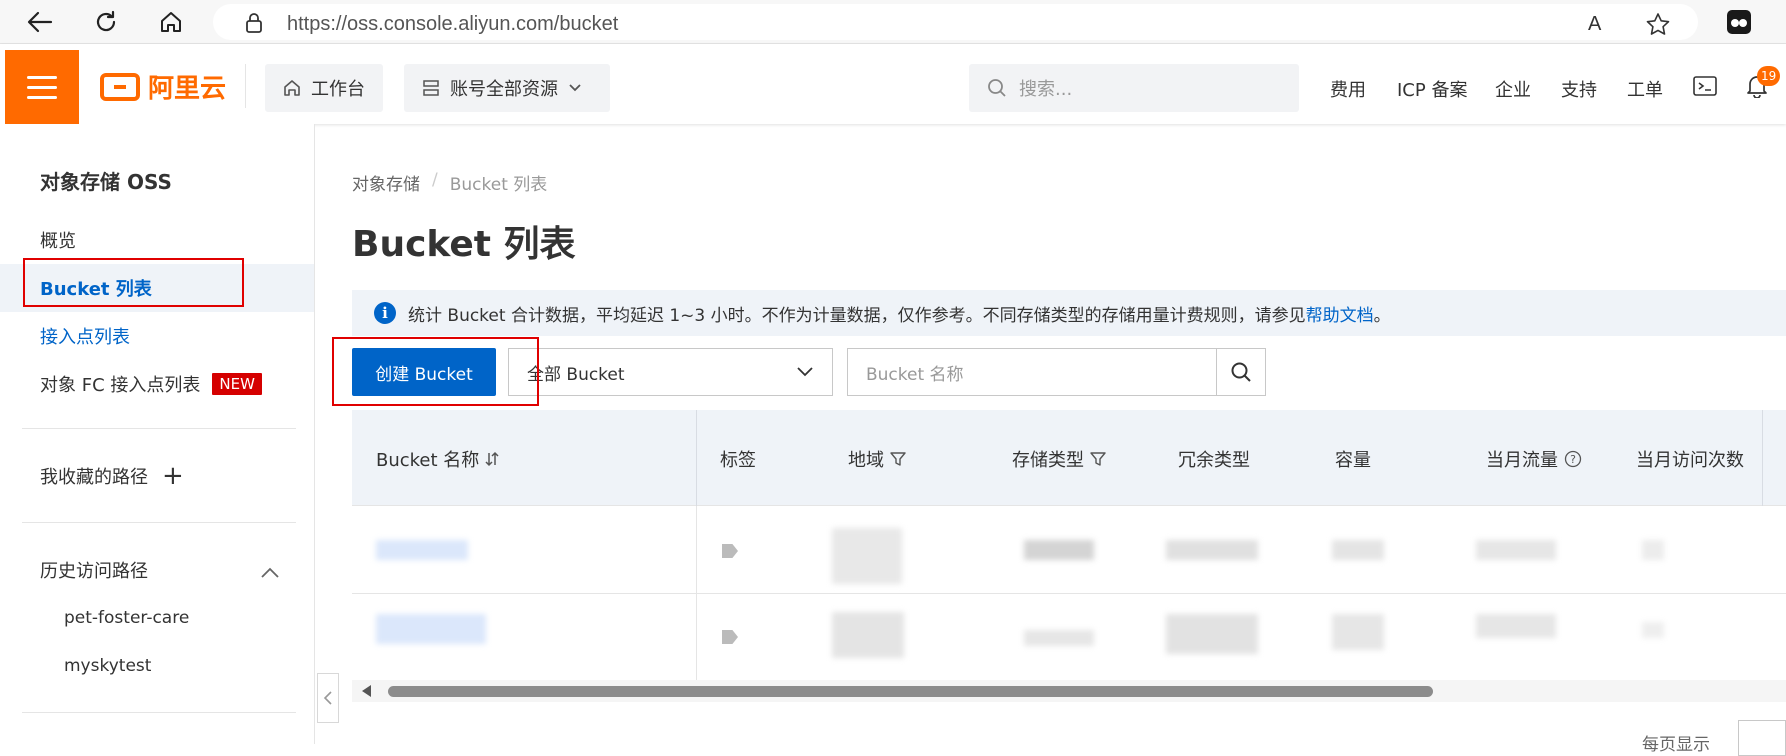 This screenshot has width=1786, height=756. What do you see at coordinates (670, 372) in the screenshot?
I see `bucket-filter-select: 全部 Bucket` at bounding box center [670, 372].